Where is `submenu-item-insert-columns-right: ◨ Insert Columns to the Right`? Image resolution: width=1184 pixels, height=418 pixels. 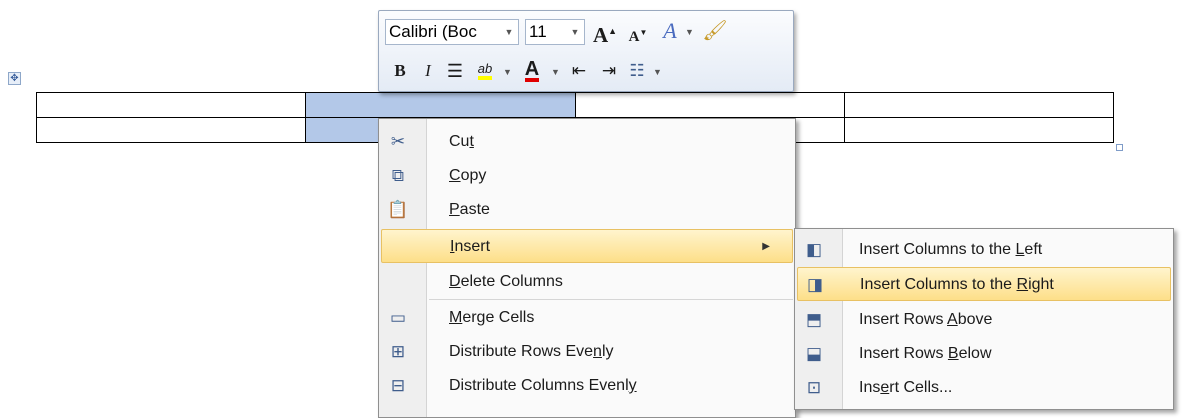 submenu-item-insert-columns-right: ◨ Insert Columns to the Right is located at coordinates (984, 284).